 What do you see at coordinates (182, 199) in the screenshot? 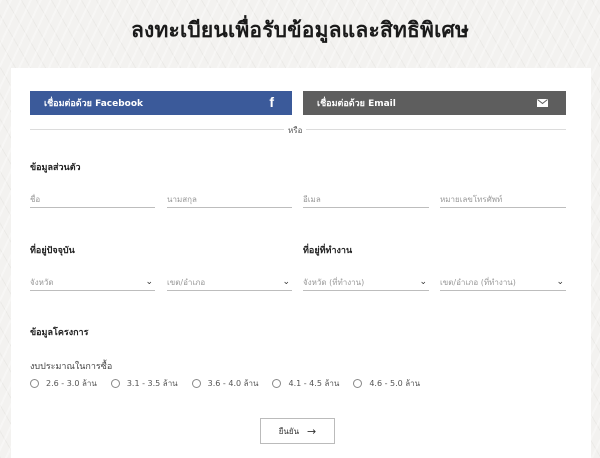
I see `last-name-placeholder: นามสกุล` at bounding box center [182, 199].